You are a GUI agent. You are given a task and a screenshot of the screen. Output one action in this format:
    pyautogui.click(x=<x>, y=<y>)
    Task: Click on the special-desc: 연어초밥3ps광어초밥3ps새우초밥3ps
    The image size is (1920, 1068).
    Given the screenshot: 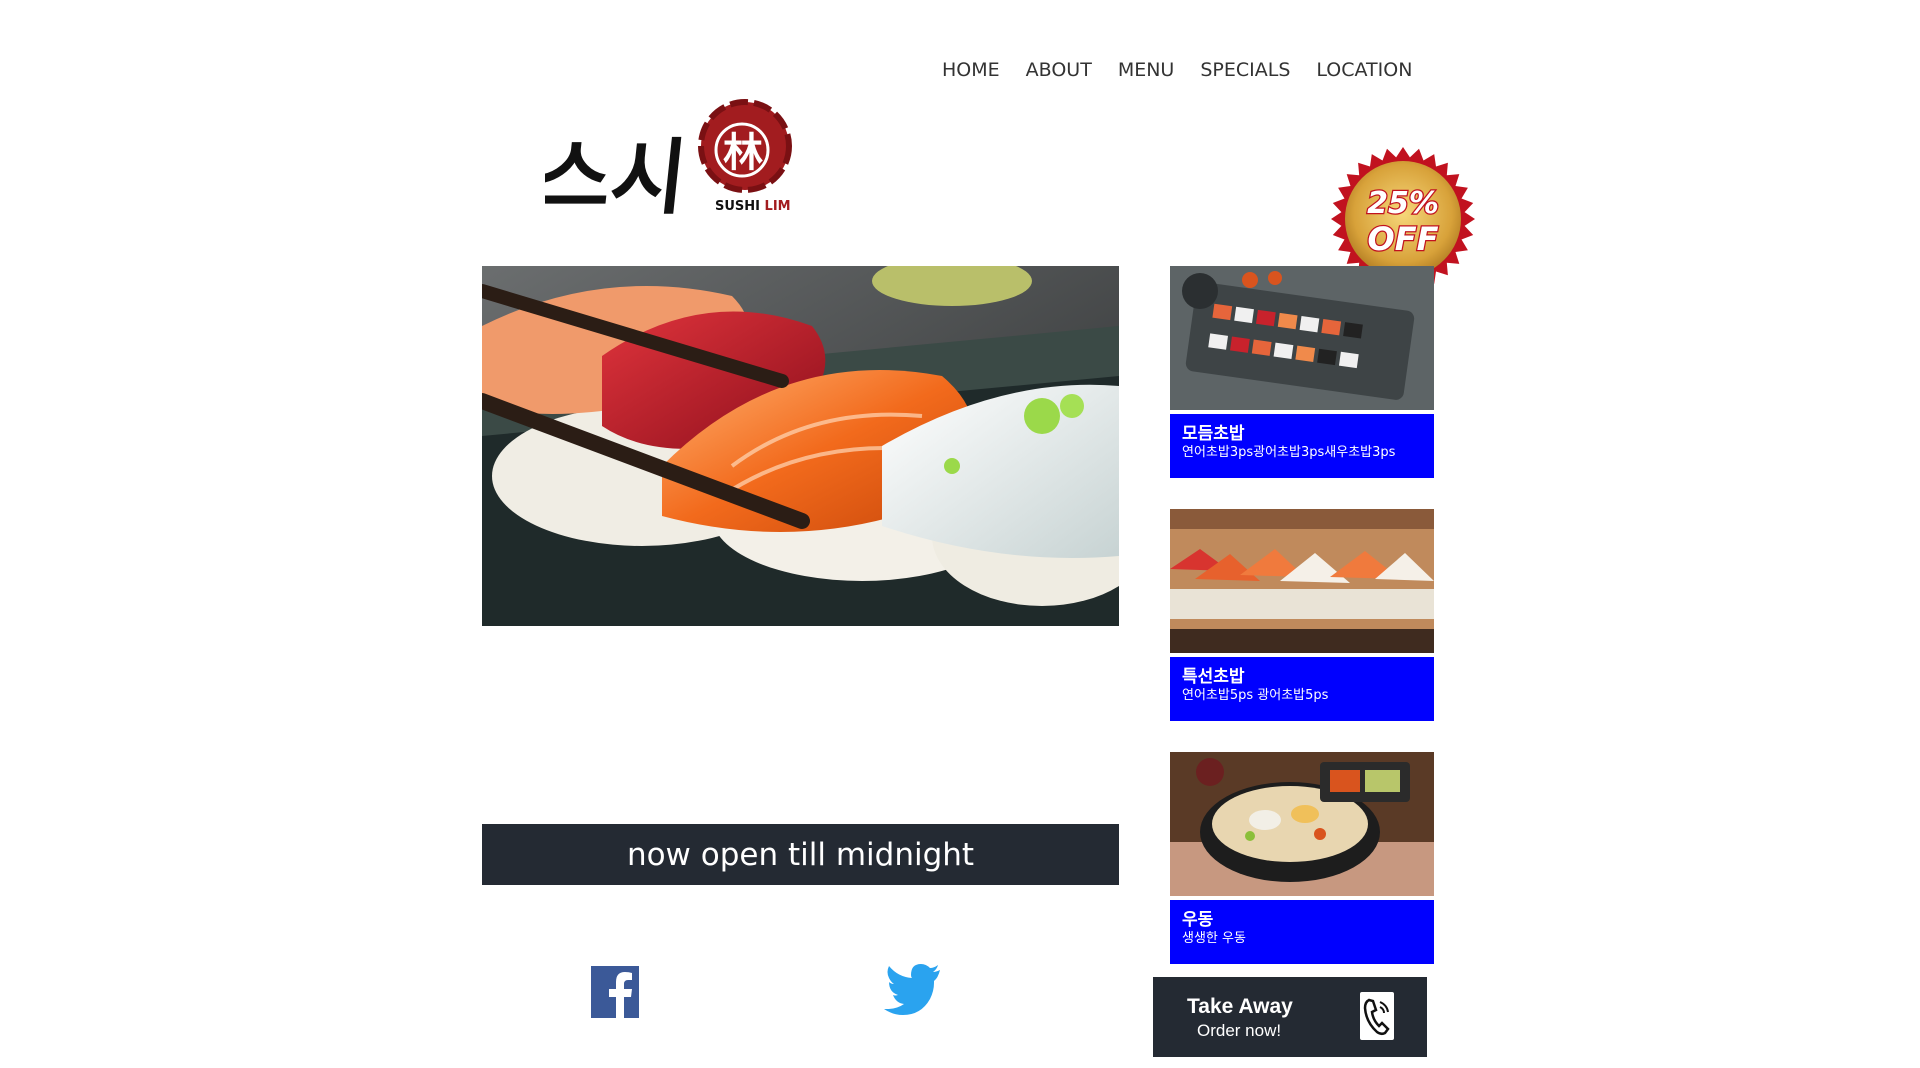 What is the action you would take?
    pyautogui.click(x=1289, y=452)
    